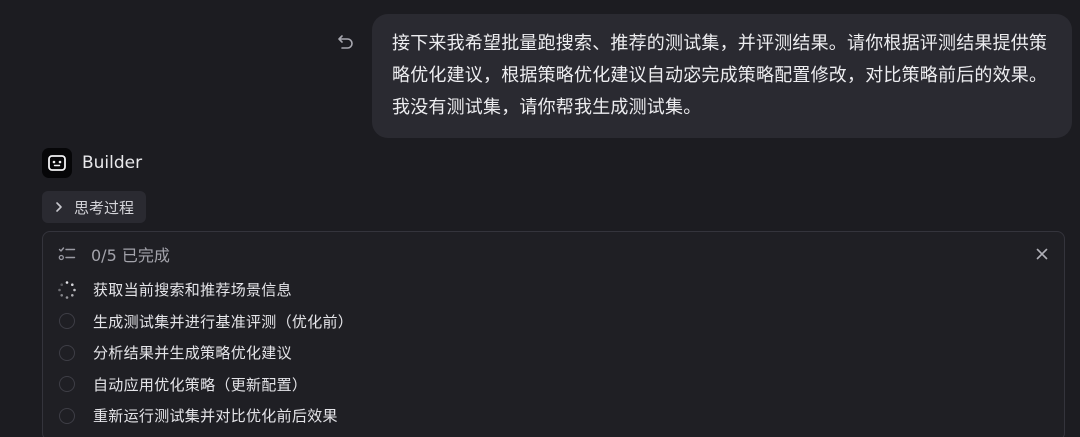  I want to click on task-item: 重新运行测试集并对比优化前后效果, so click(205, 416).